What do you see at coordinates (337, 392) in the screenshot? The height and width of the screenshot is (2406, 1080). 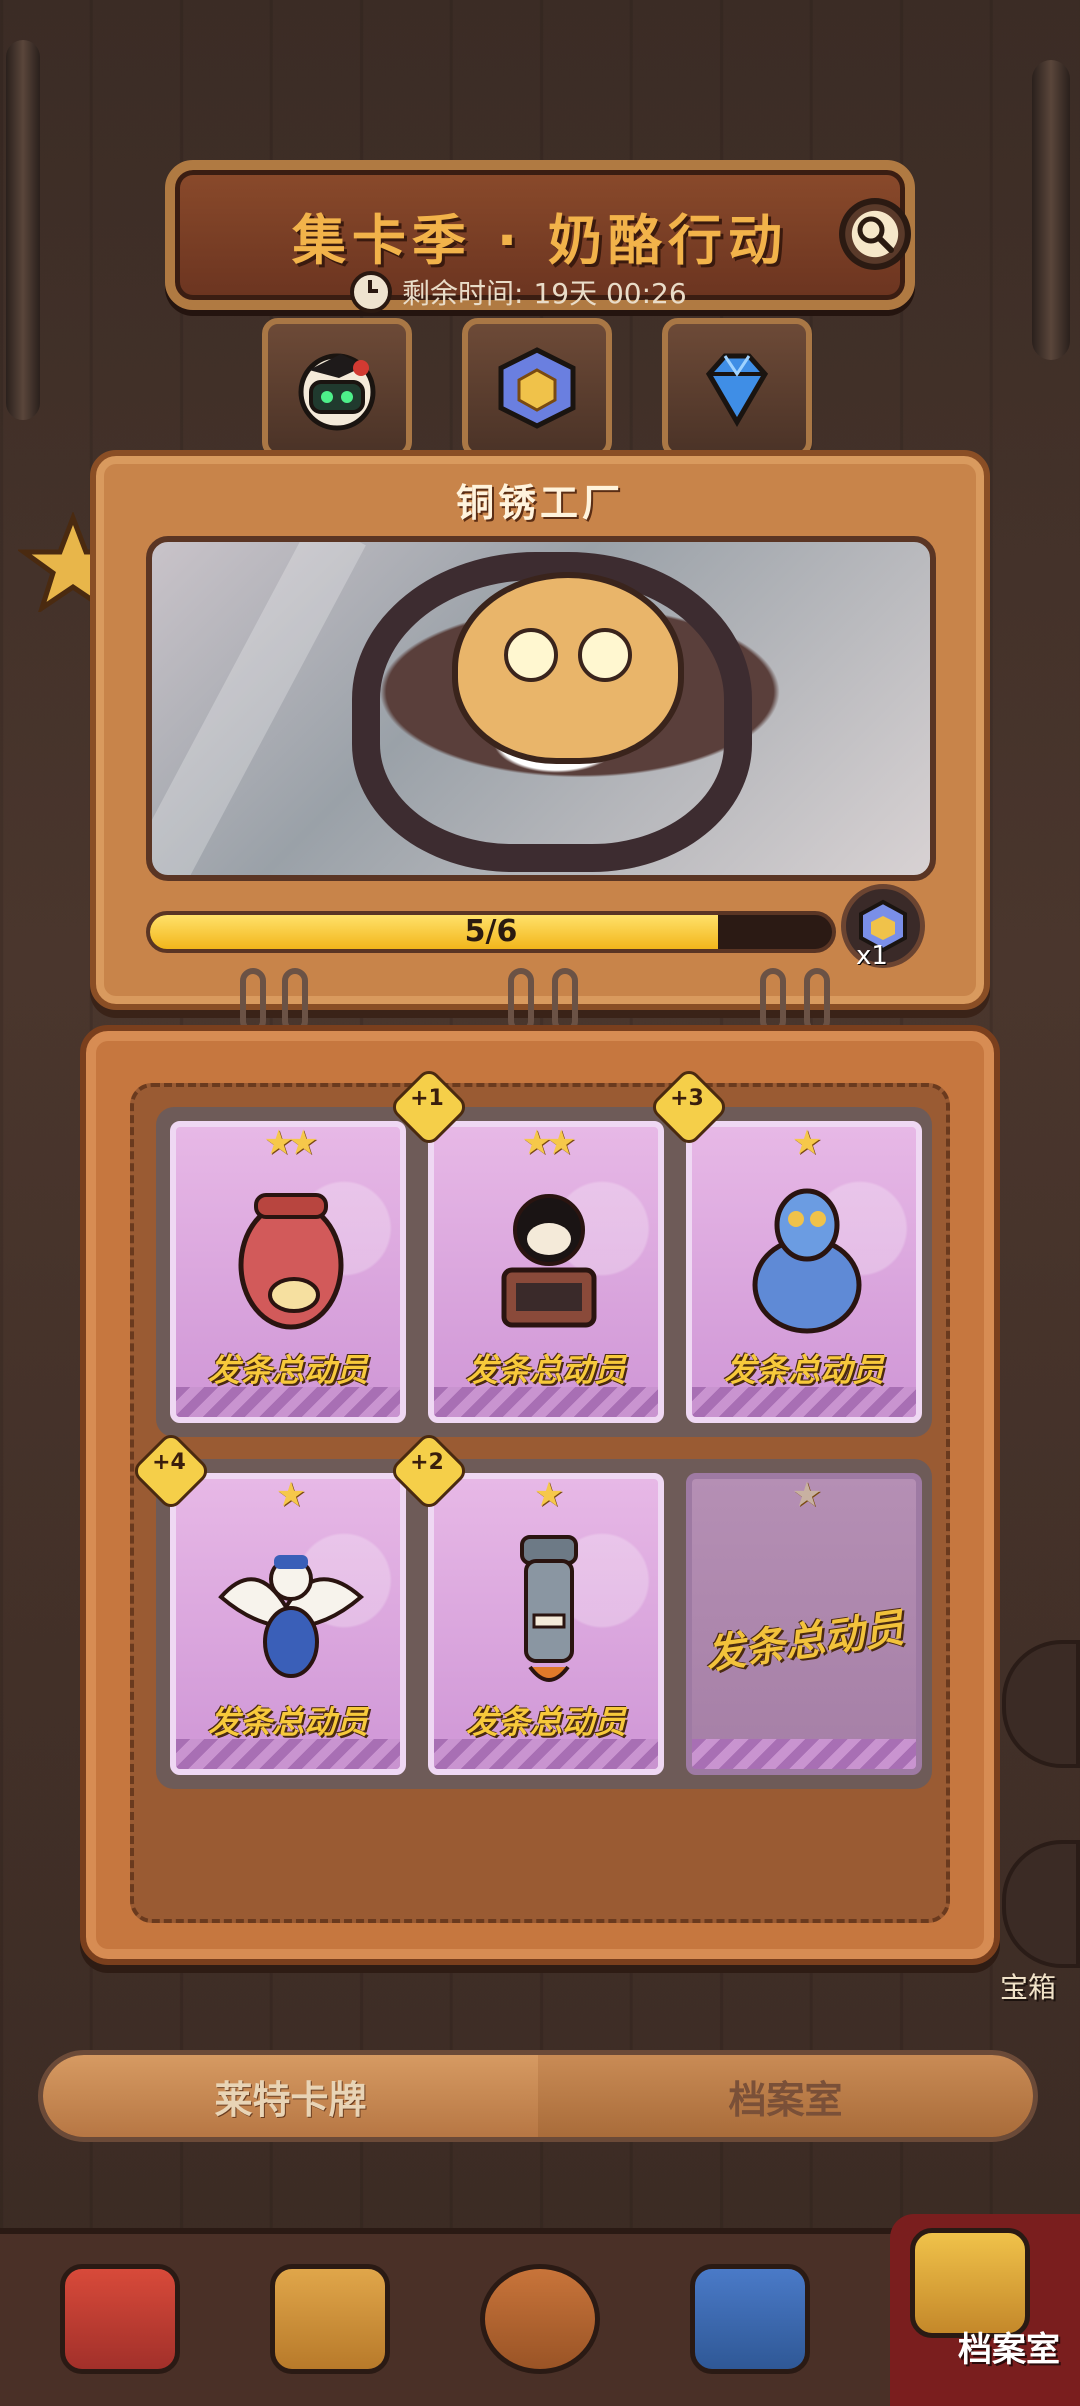 I see `robot-icon` at bounding box center [337, 392].